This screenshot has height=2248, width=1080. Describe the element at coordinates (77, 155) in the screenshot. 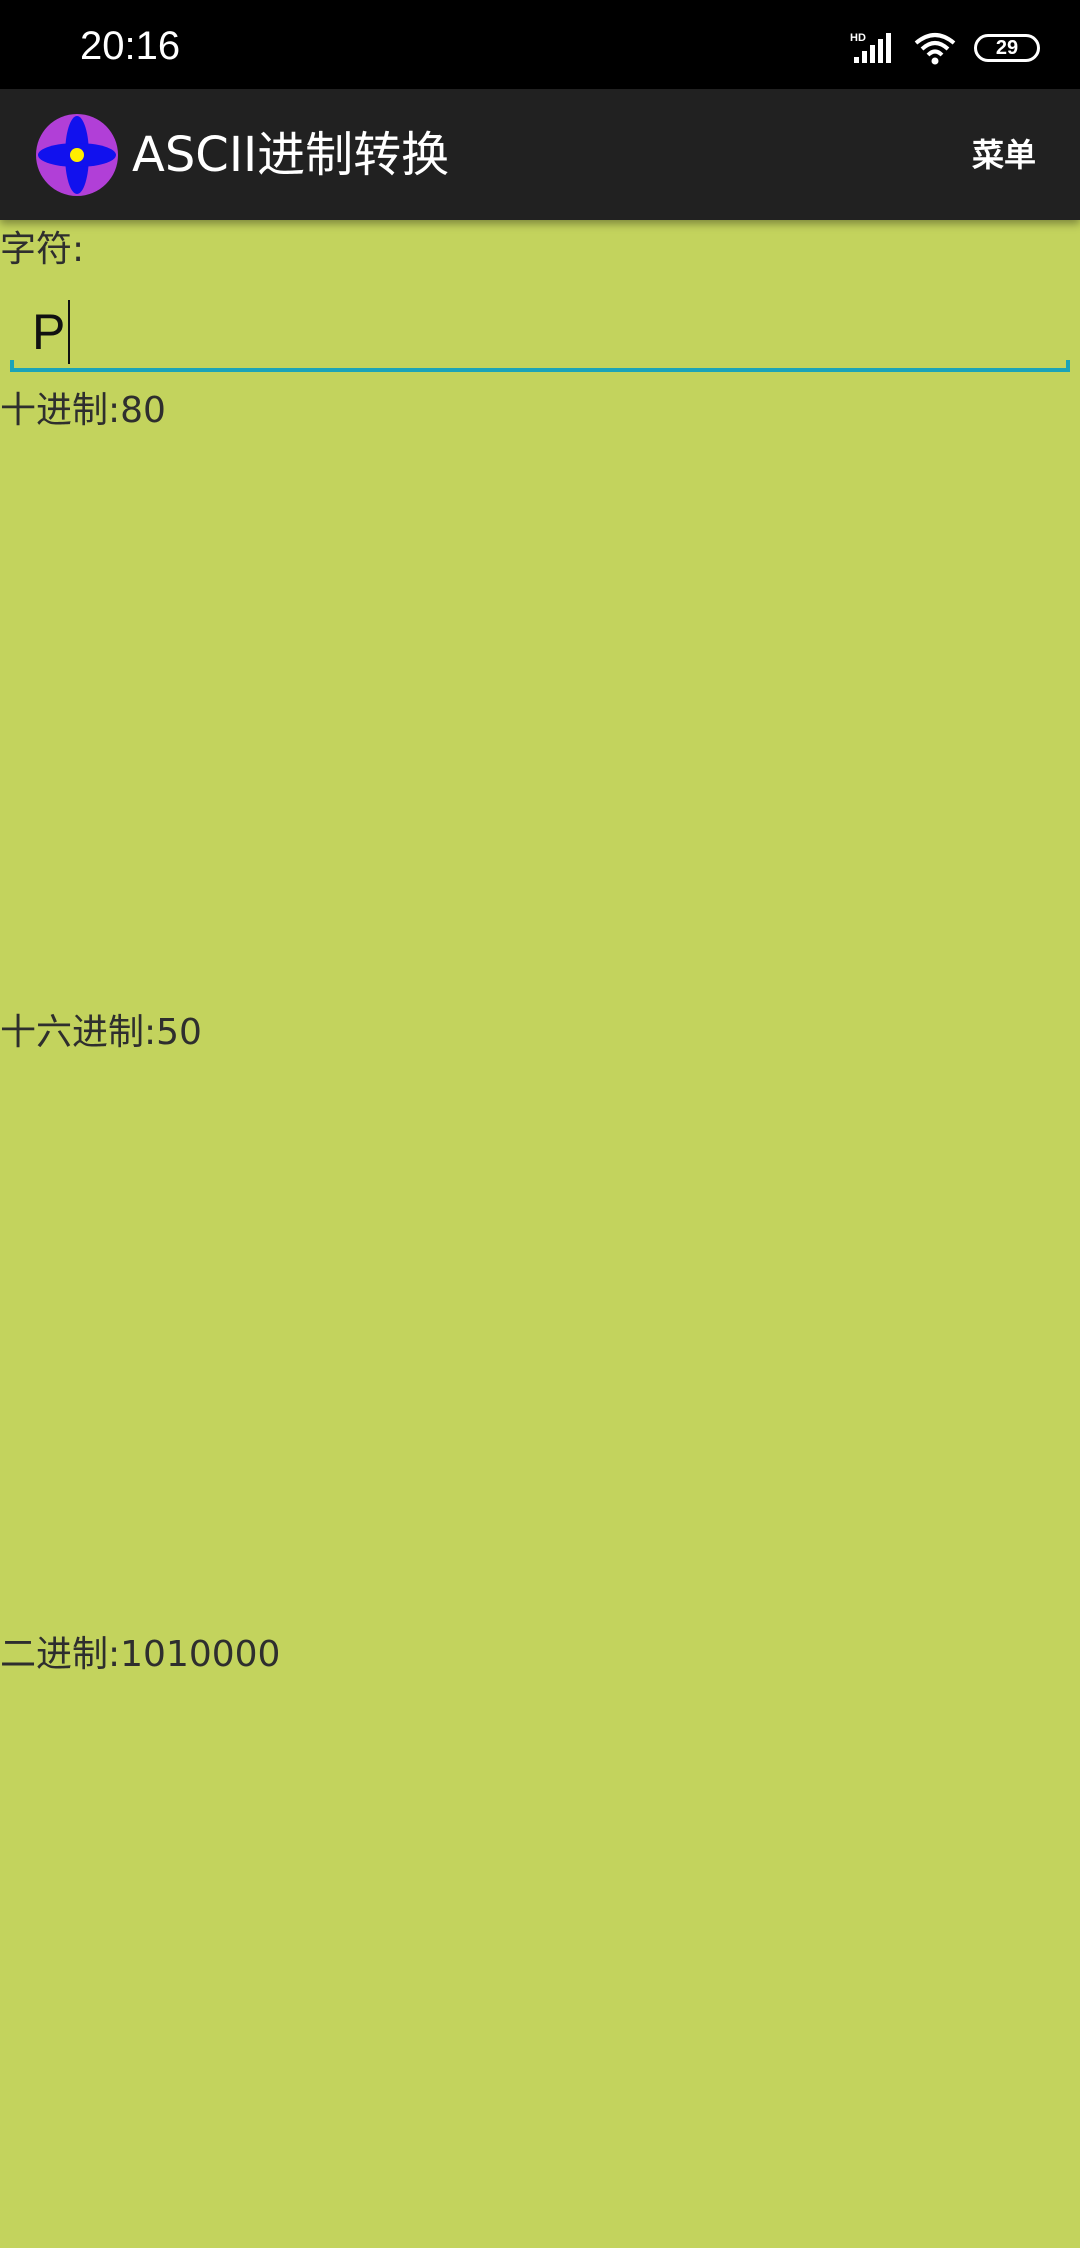

I see `app-flower-icon` at that location.